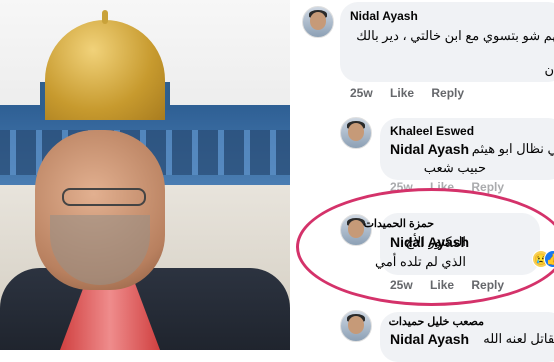  I want to click on comment-text: حبيب شعب, so click(454, 167).